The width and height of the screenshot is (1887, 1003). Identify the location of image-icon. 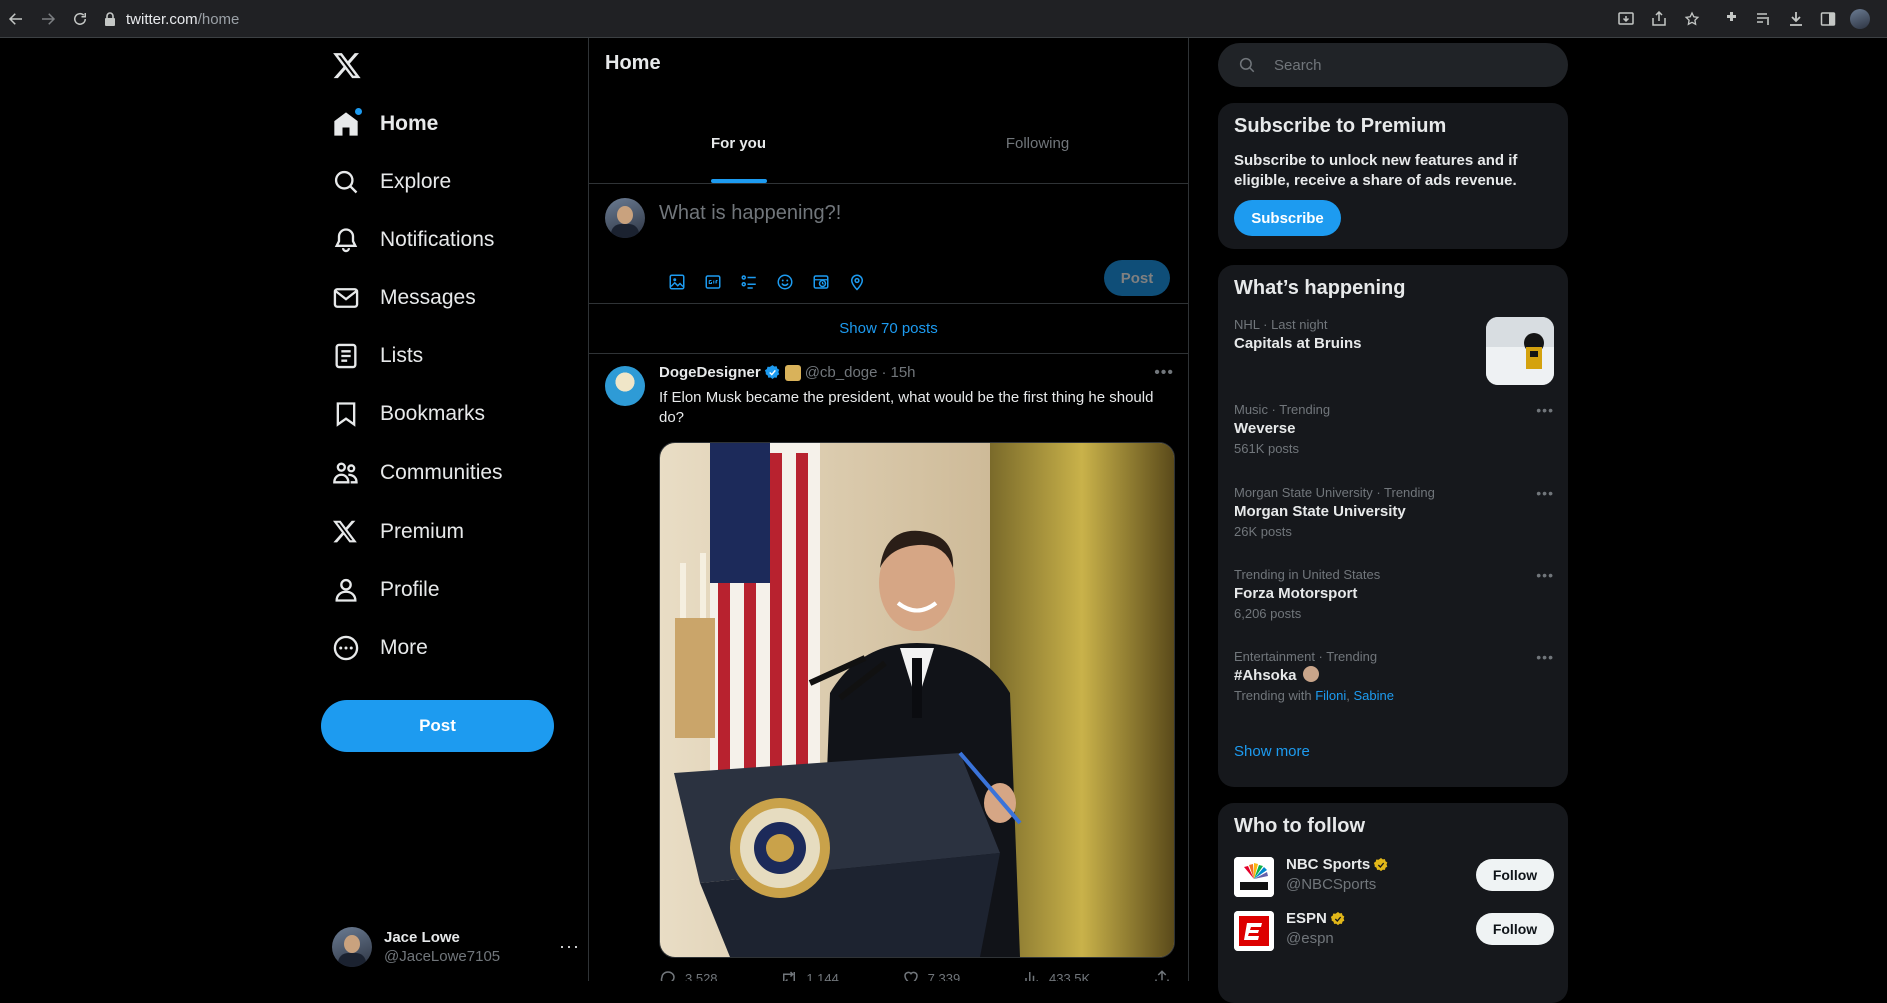
(677, 282).